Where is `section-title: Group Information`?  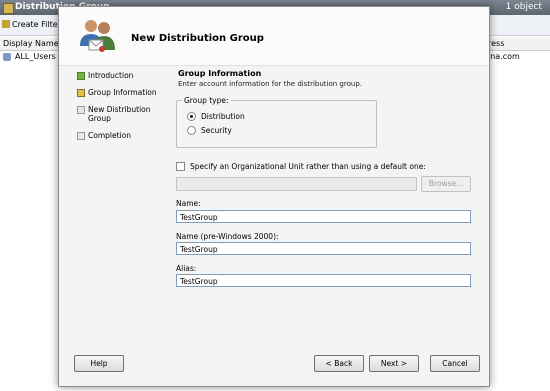 section-title: Group Information is located at coordinates (220, 73).